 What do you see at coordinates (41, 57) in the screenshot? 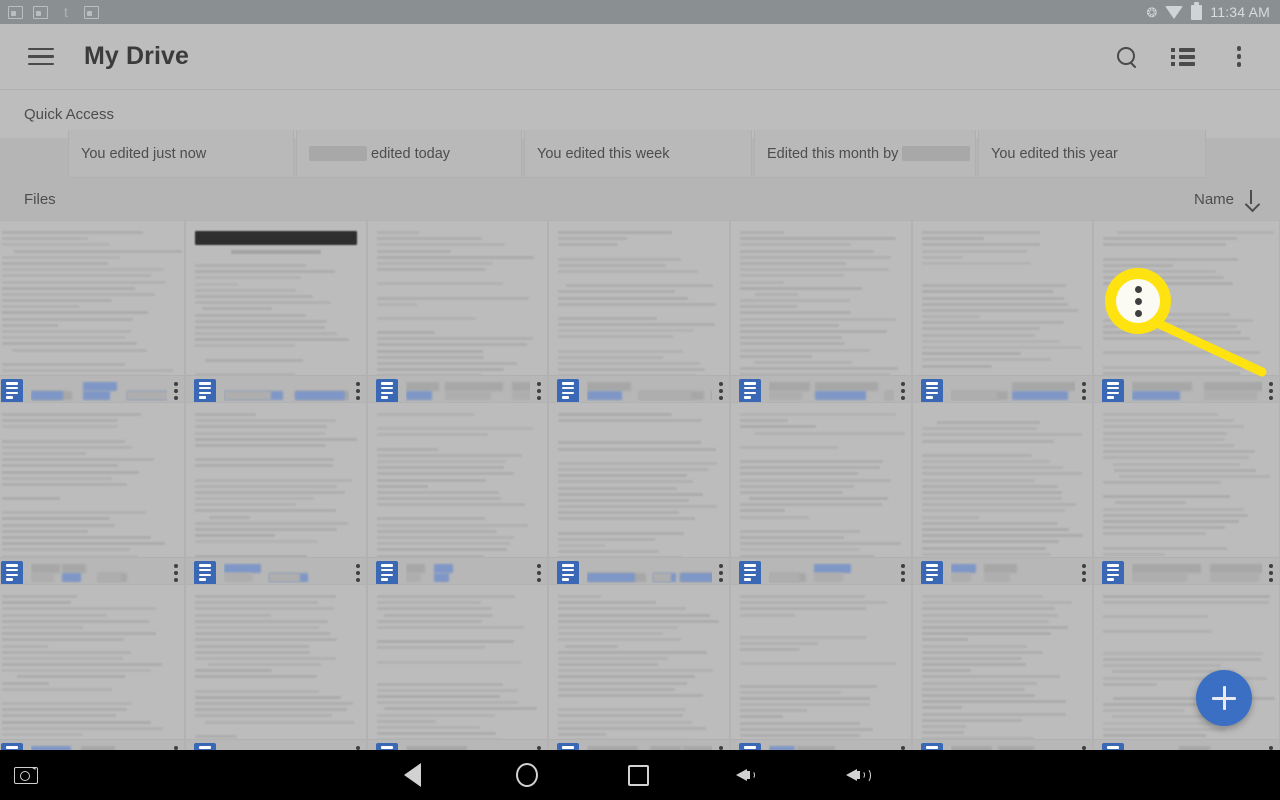
I see `menu-icon` at bounding box center [41, 57].